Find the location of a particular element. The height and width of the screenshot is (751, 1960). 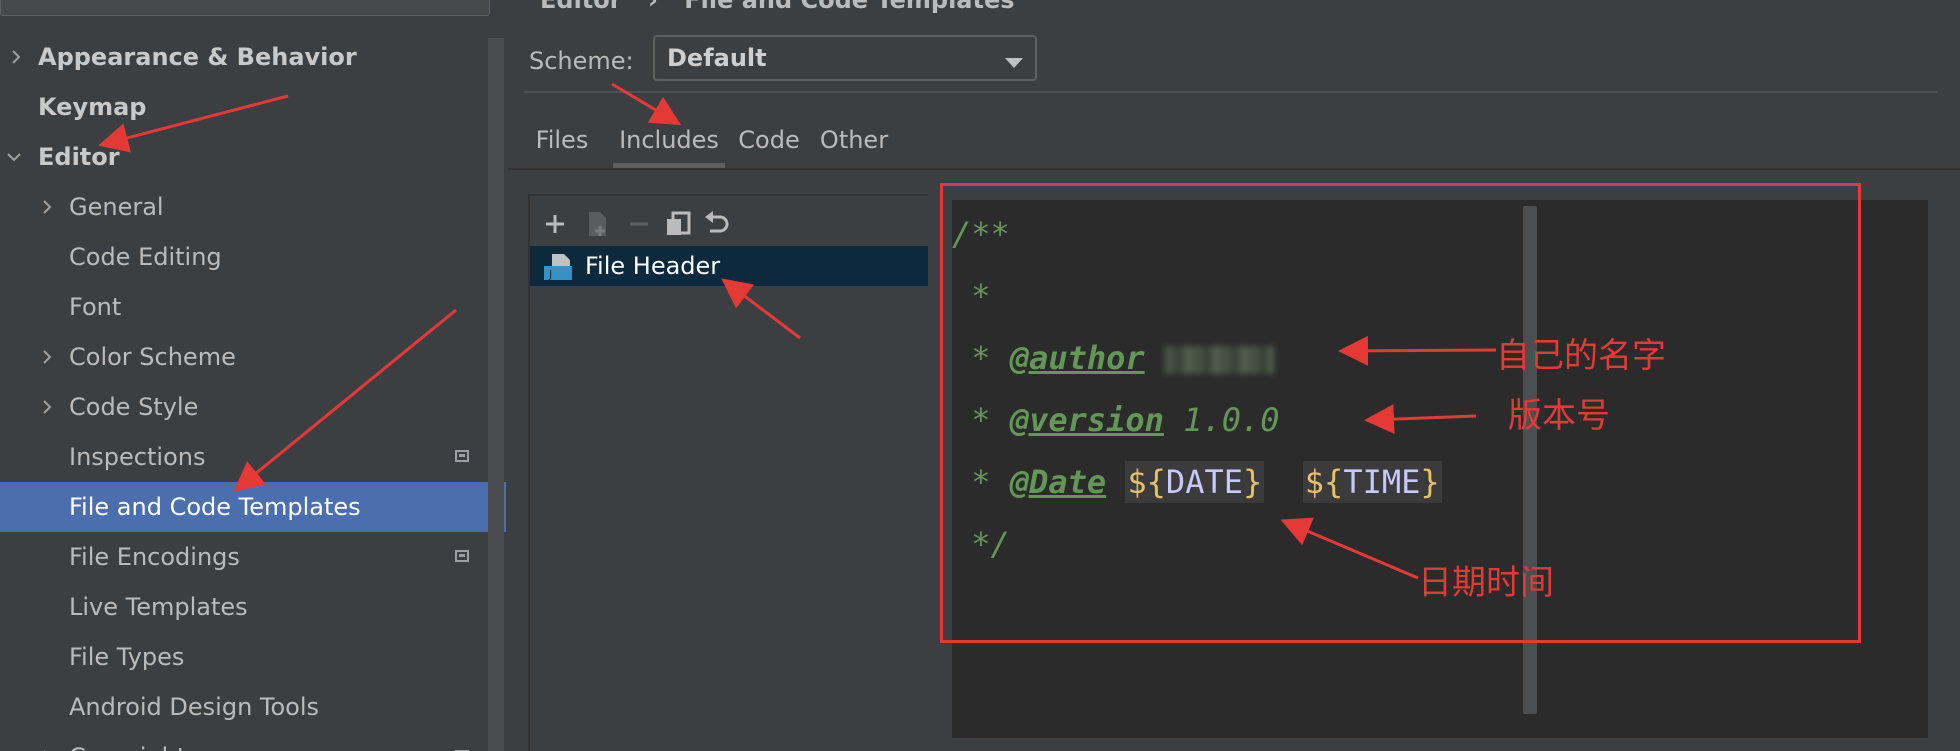

sidebar-item-inspections: Inspections is located at coordinates (253, 457).